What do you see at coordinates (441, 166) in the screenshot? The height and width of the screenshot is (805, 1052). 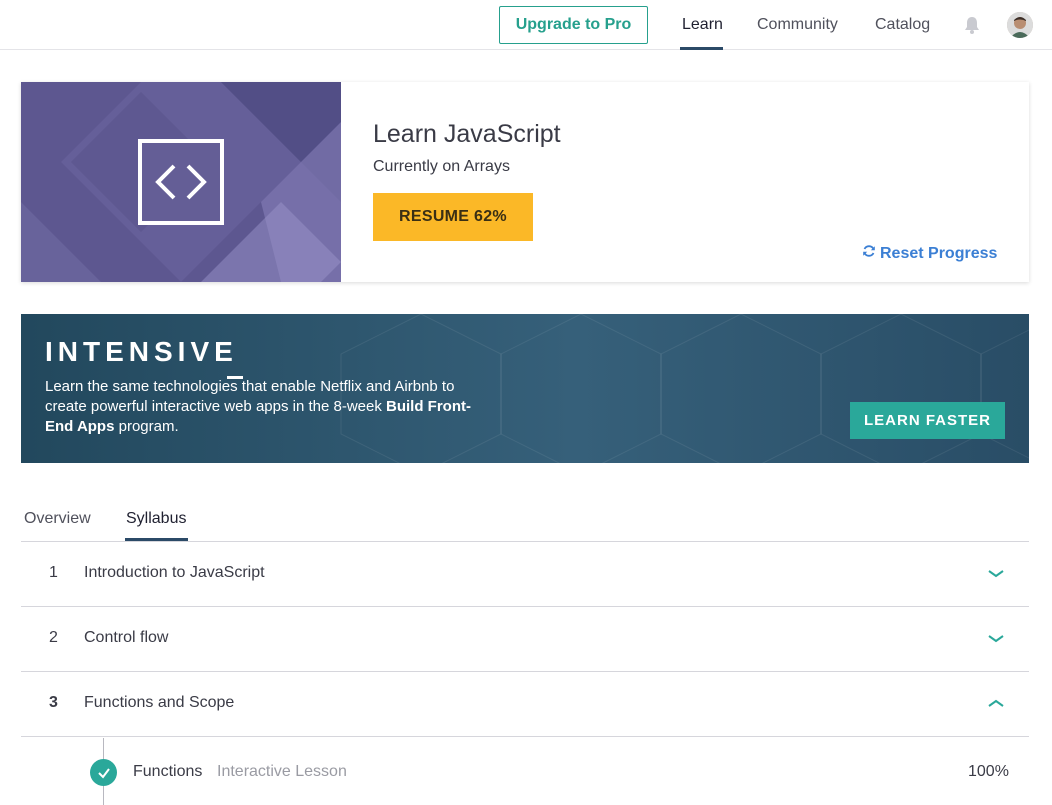 I see `current-lesson-text: Currently on Arrays` at bounding box center [441, 166].